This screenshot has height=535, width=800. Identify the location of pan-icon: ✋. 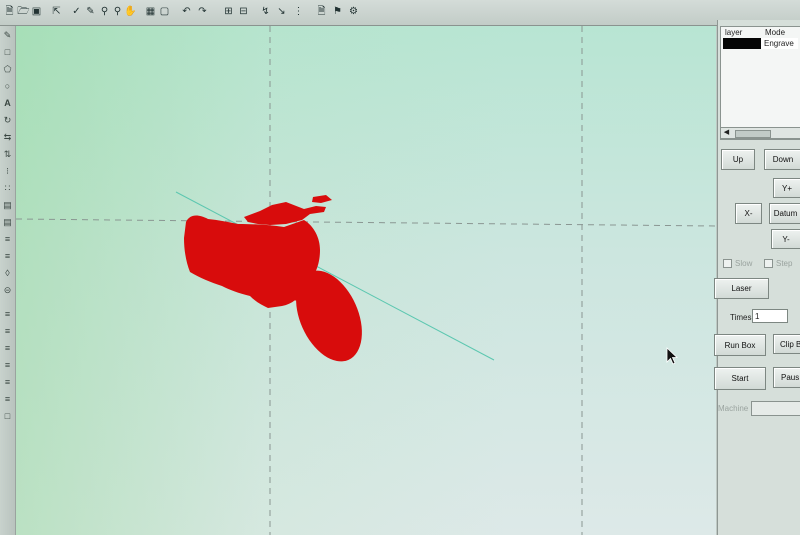
(130, 11).